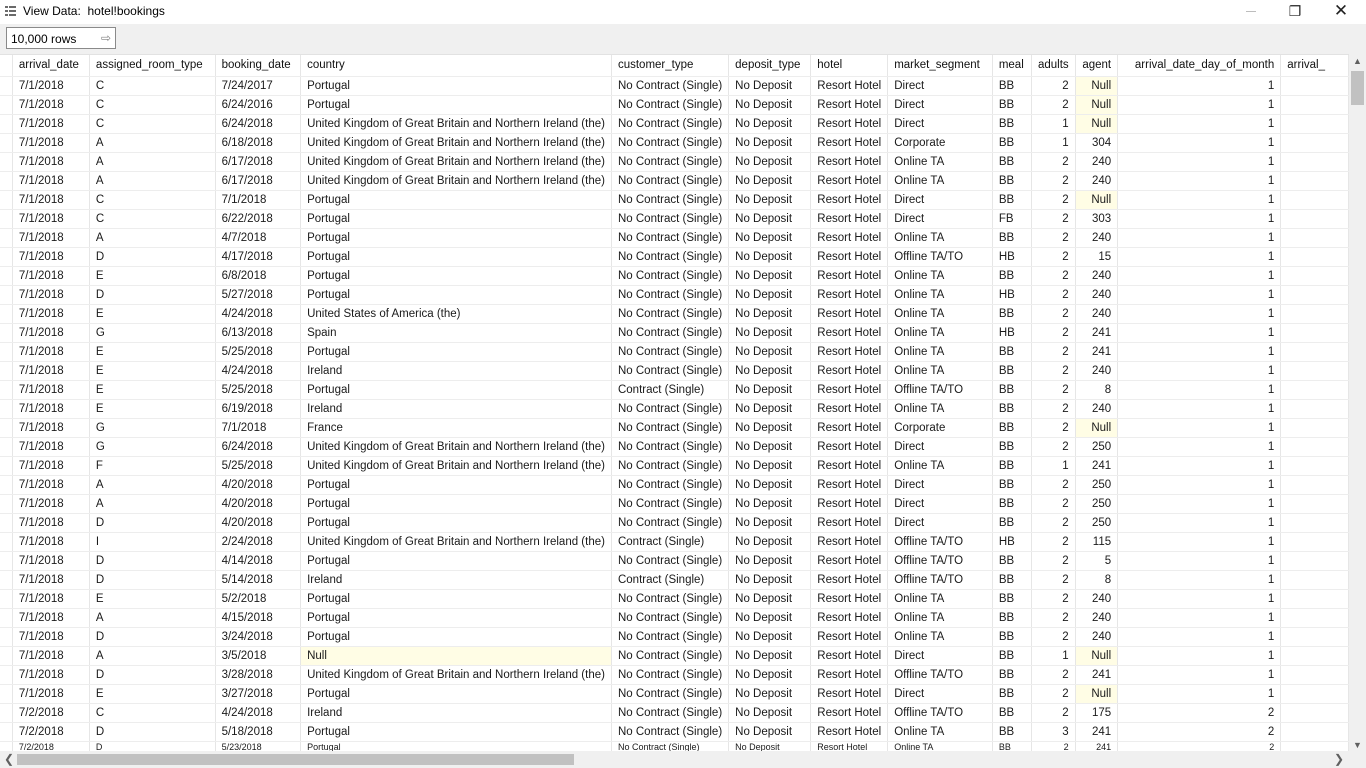  I want to click on table-cell: 3/28/2018, so click(258, 675).